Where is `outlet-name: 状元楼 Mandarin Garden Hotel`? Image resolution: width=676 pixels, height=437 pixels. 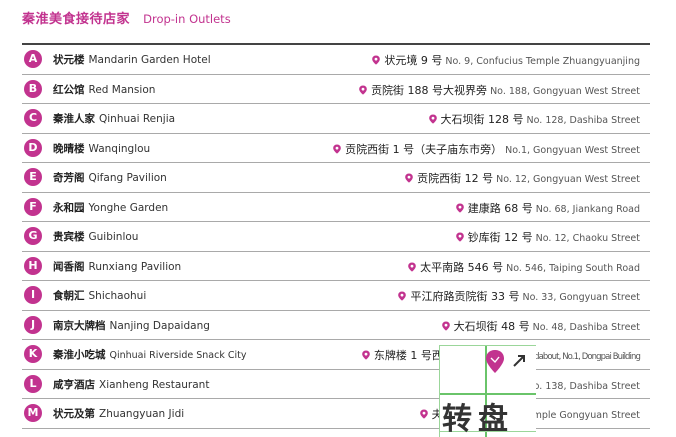 outlet-name: 状元楼 Mandarin Garden Hotel is located at coordinates (132, 59).